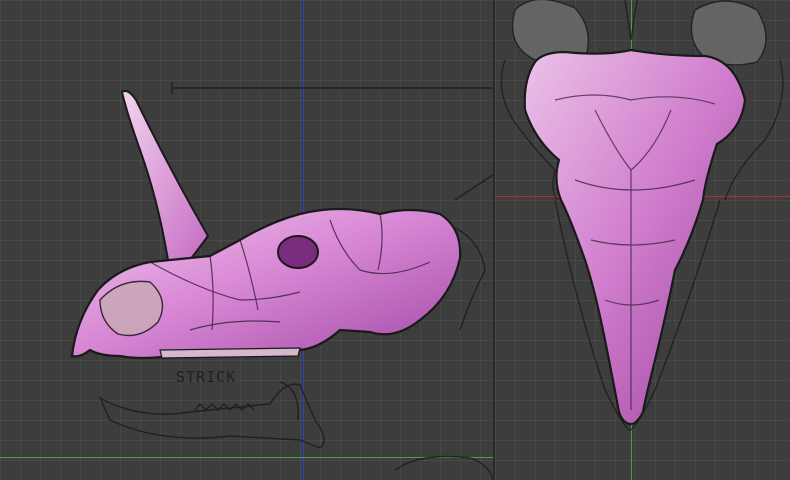 Image resolution: width=790 pixels, height=480 pixels. I want to click on orbit, so click(298, 252).